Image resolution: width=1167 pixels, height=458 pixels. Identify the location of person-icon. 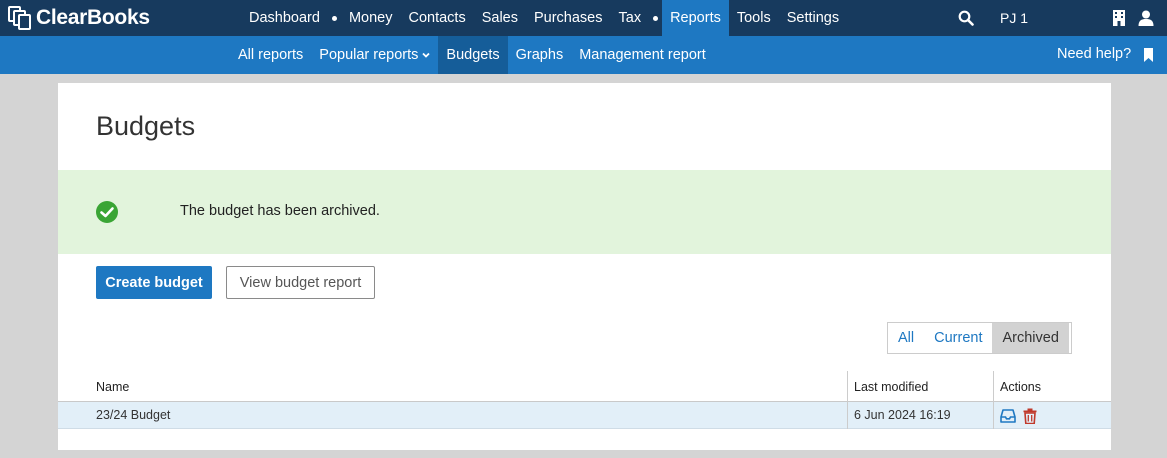
(1146, 18).